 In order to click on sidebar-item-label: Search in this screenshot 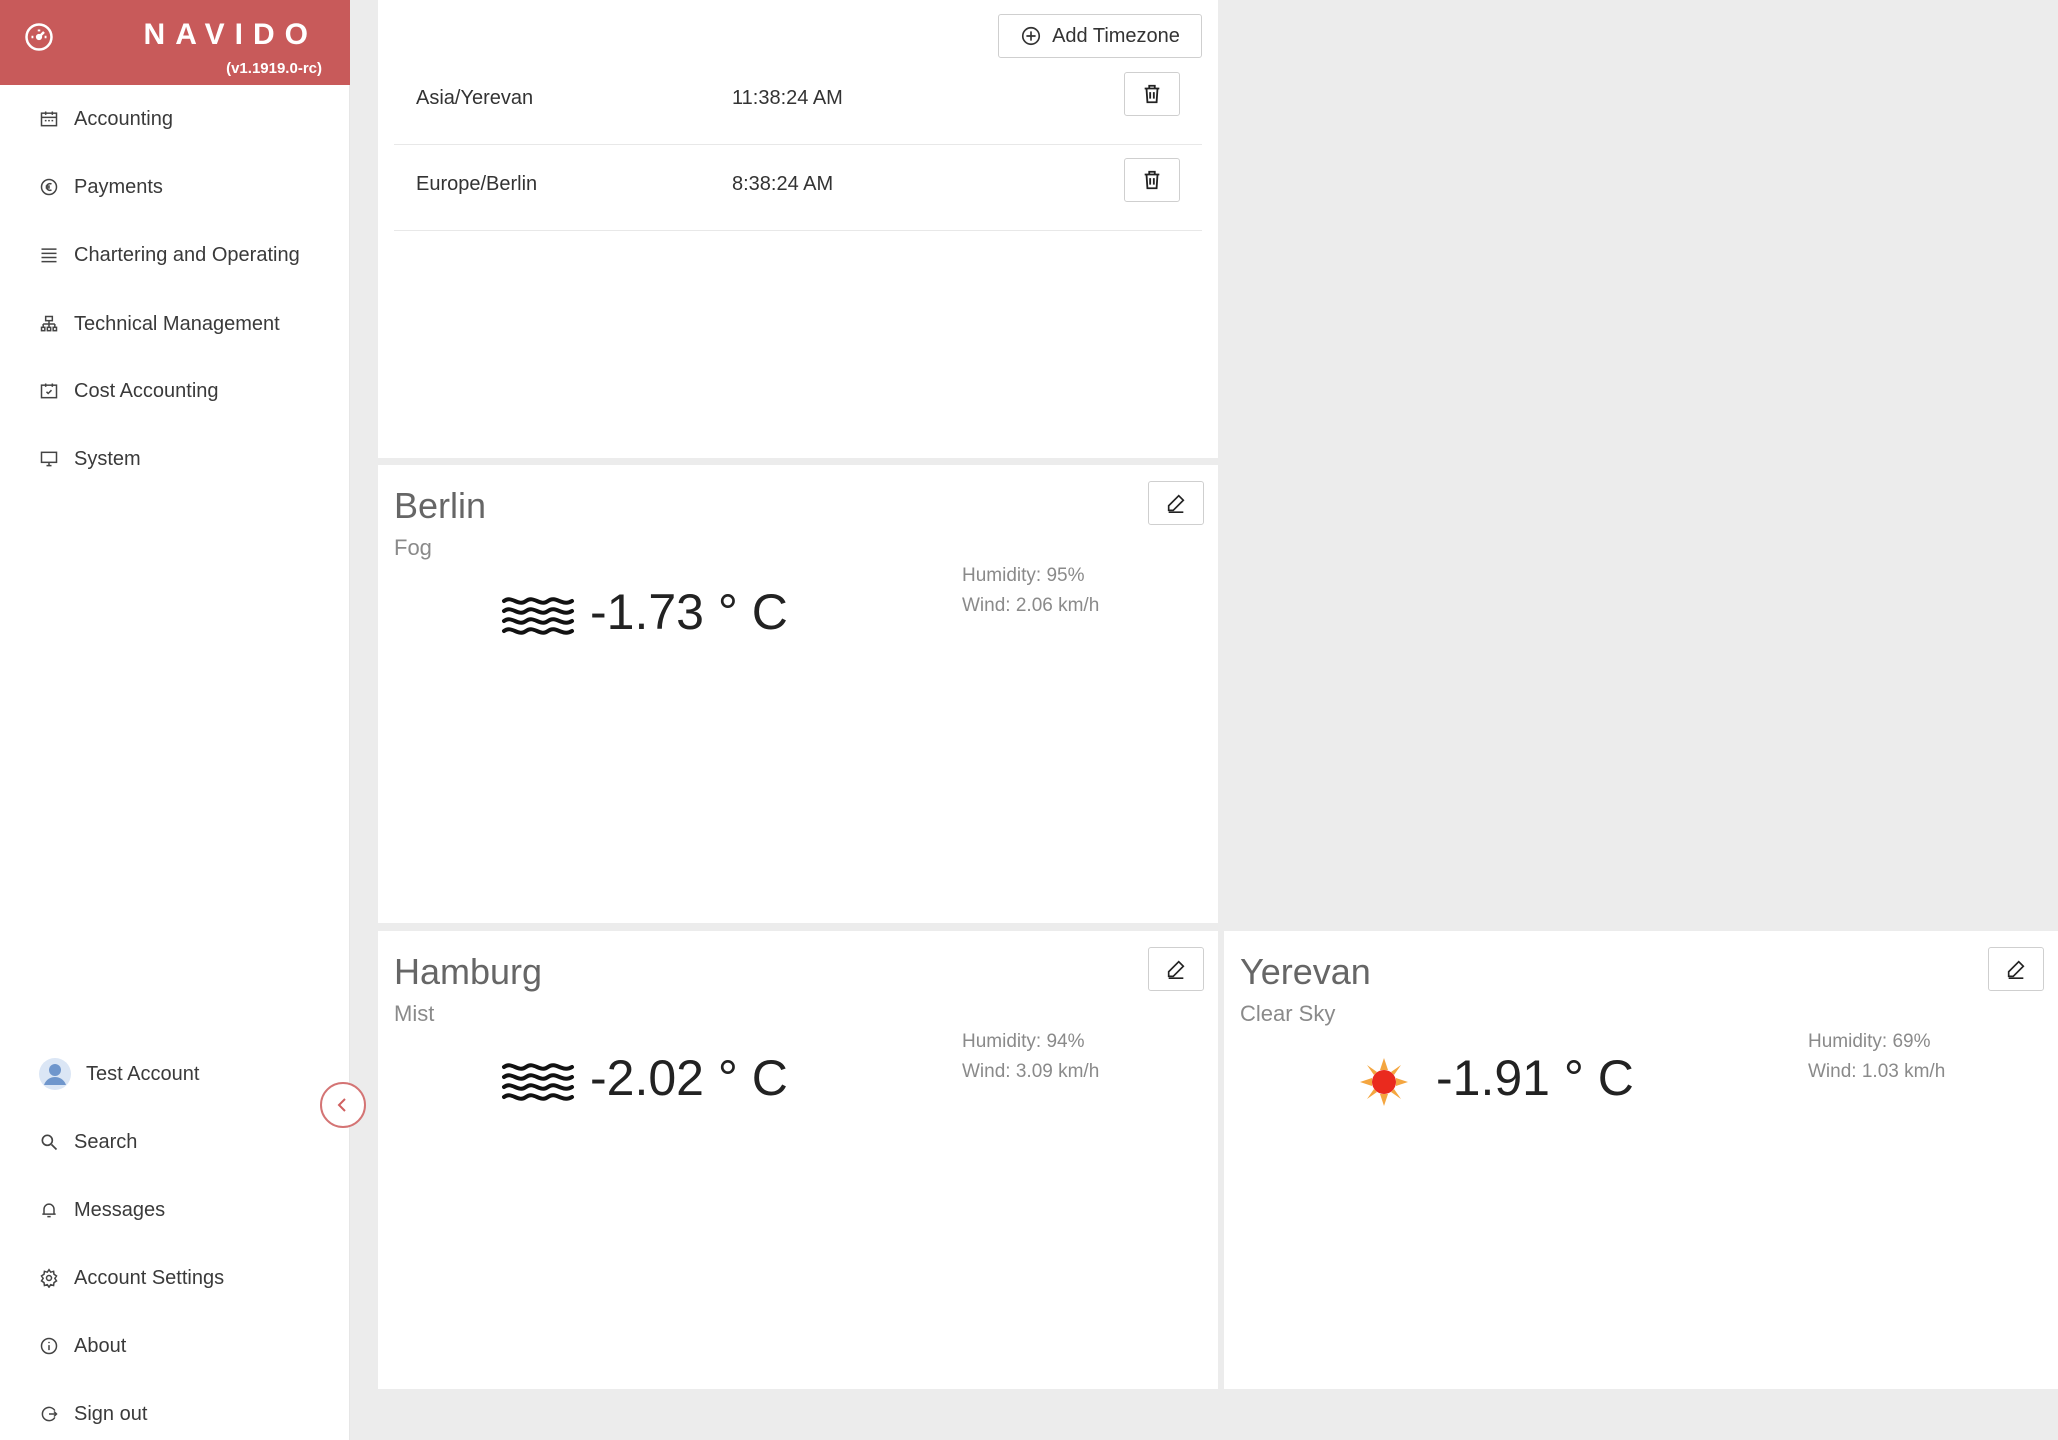, I will do `click(106, 1141)`.